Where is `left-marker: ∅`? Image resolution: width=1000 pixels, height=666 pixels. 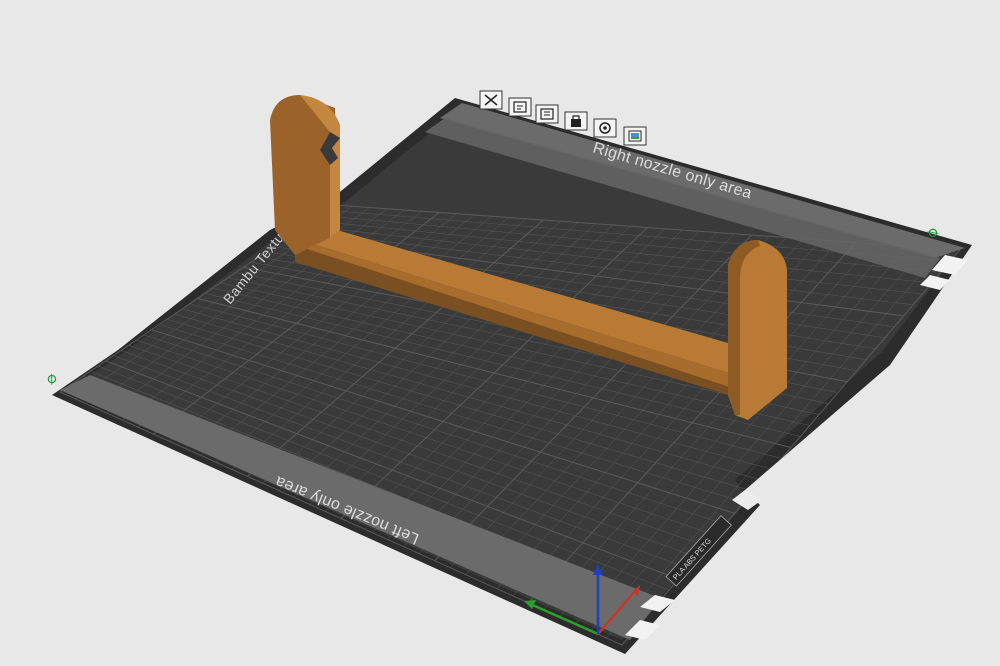 left-marker: ∅ is located at coordinates (52, 379).